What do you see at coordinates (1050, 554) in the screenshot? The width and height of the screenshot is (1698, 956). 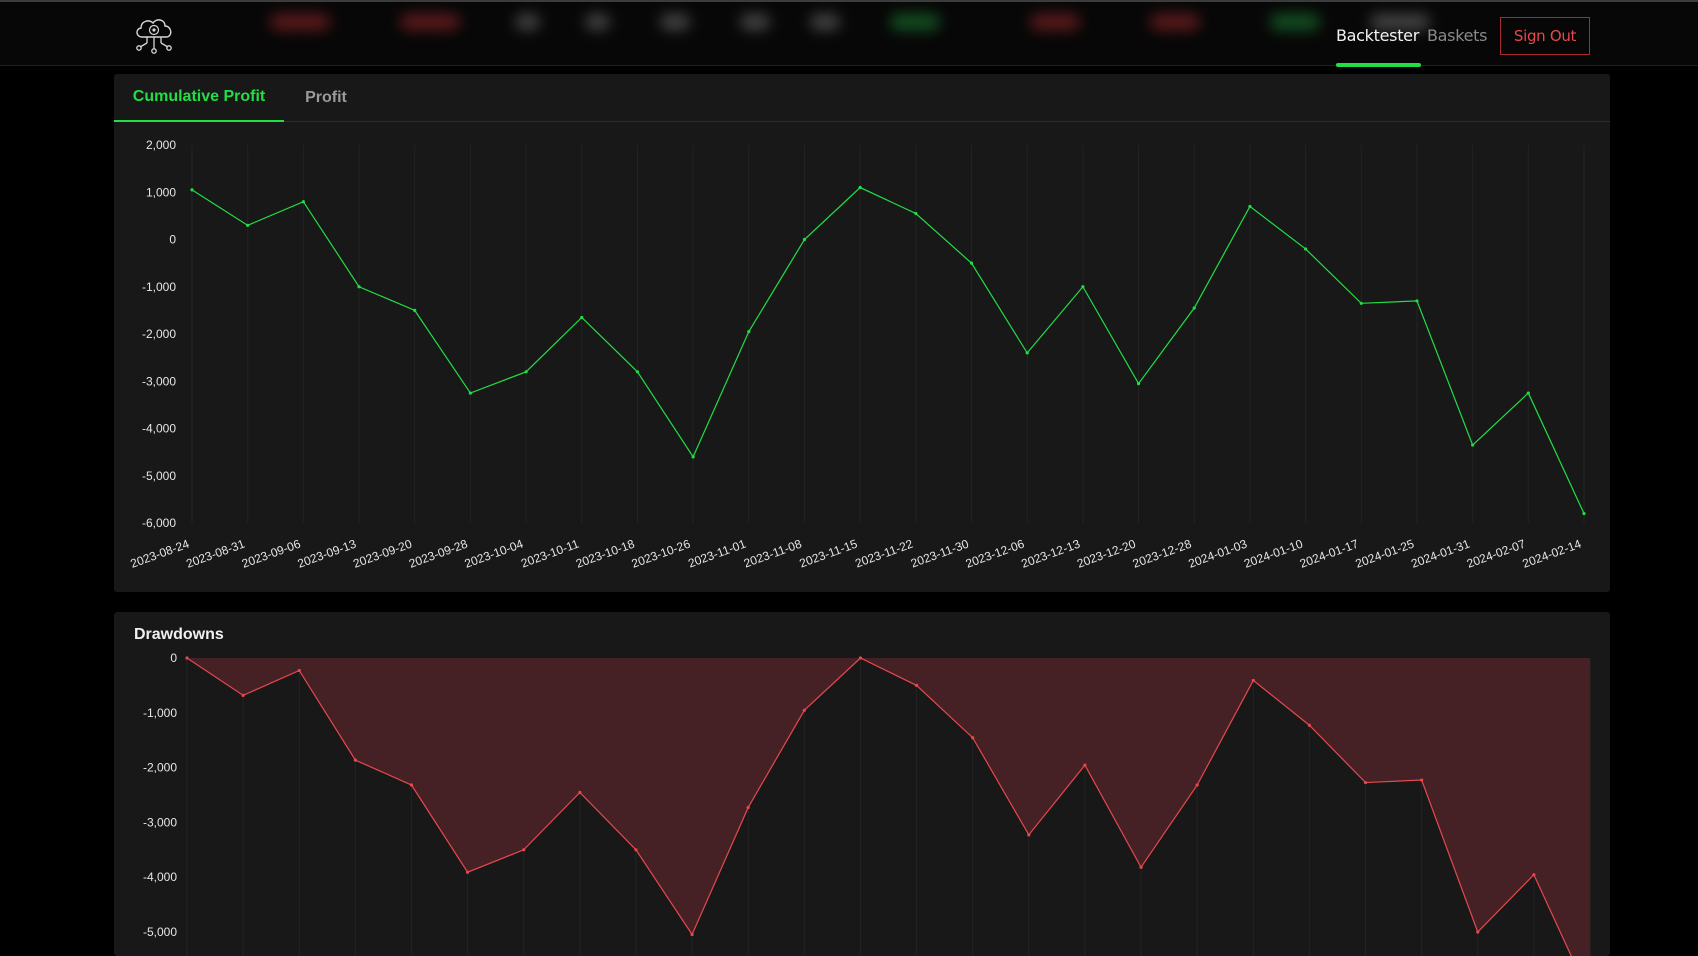 I see `x-tick-label: 2023-12-13` at bounding box center [1050, 554].